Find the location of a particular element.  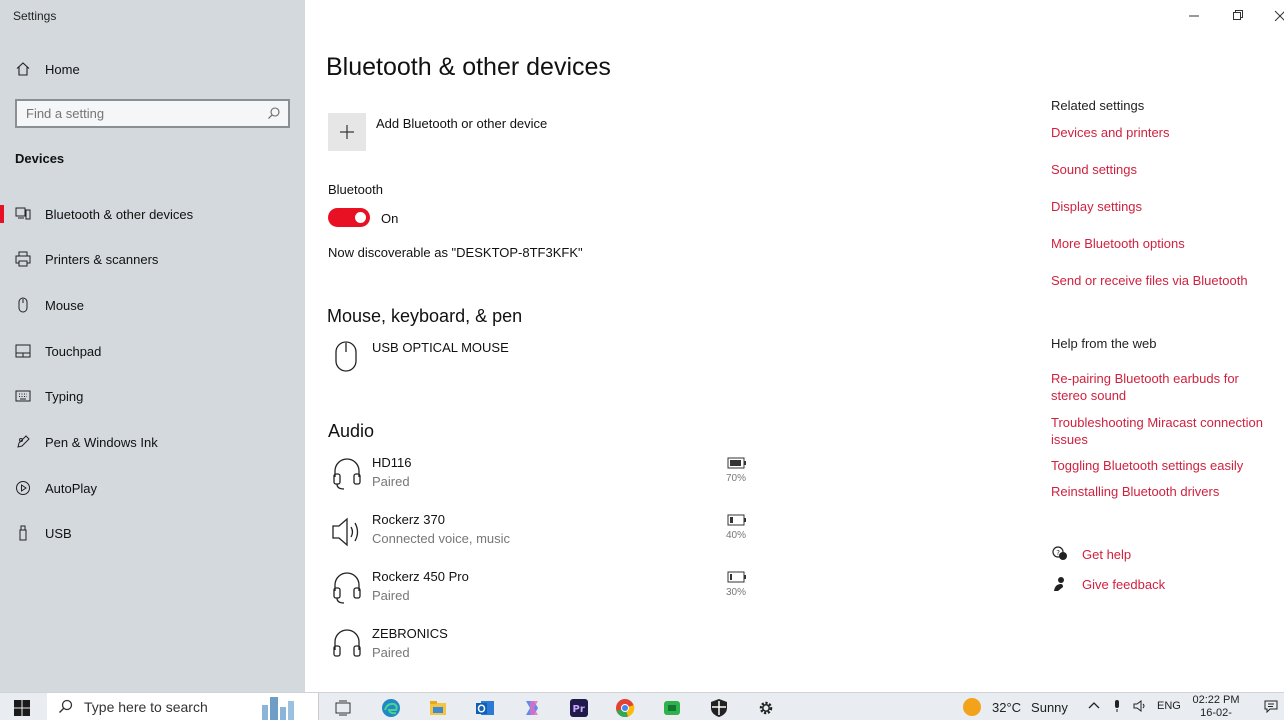

restore-button is located at coordinates (1238, 15).